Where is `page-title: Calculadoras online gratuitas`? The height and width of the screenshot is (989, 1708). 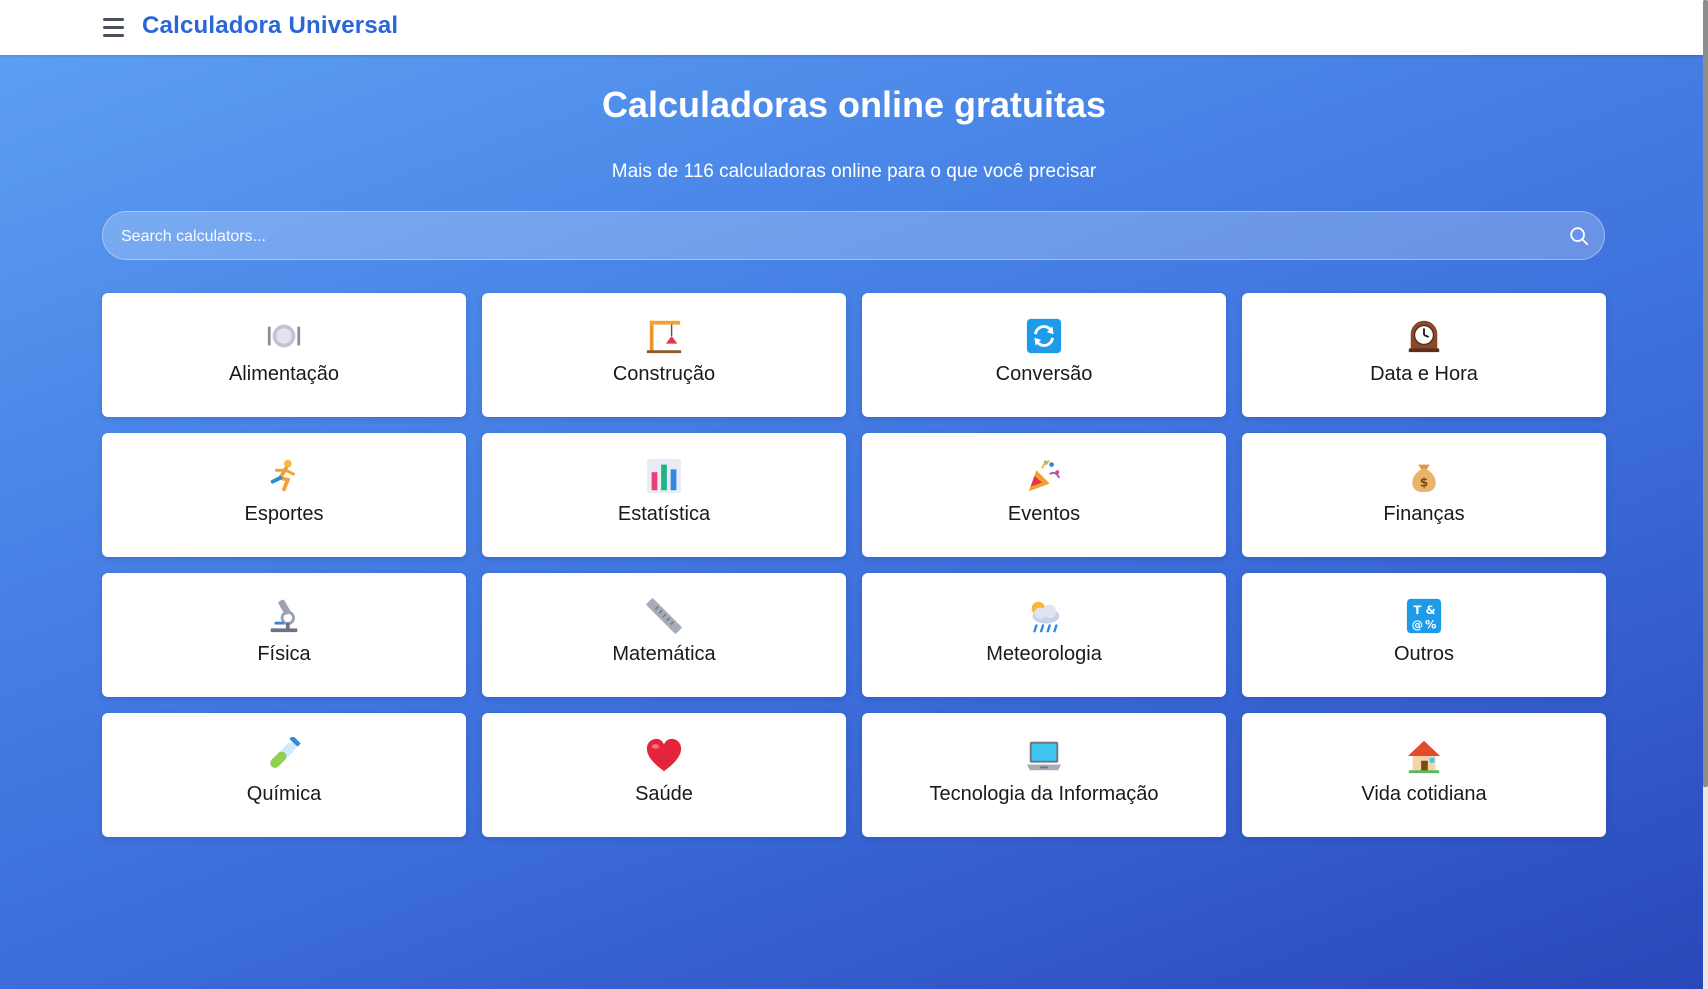
page-title: Calculadoras online gratuitas is located at coordinates (854, 104).